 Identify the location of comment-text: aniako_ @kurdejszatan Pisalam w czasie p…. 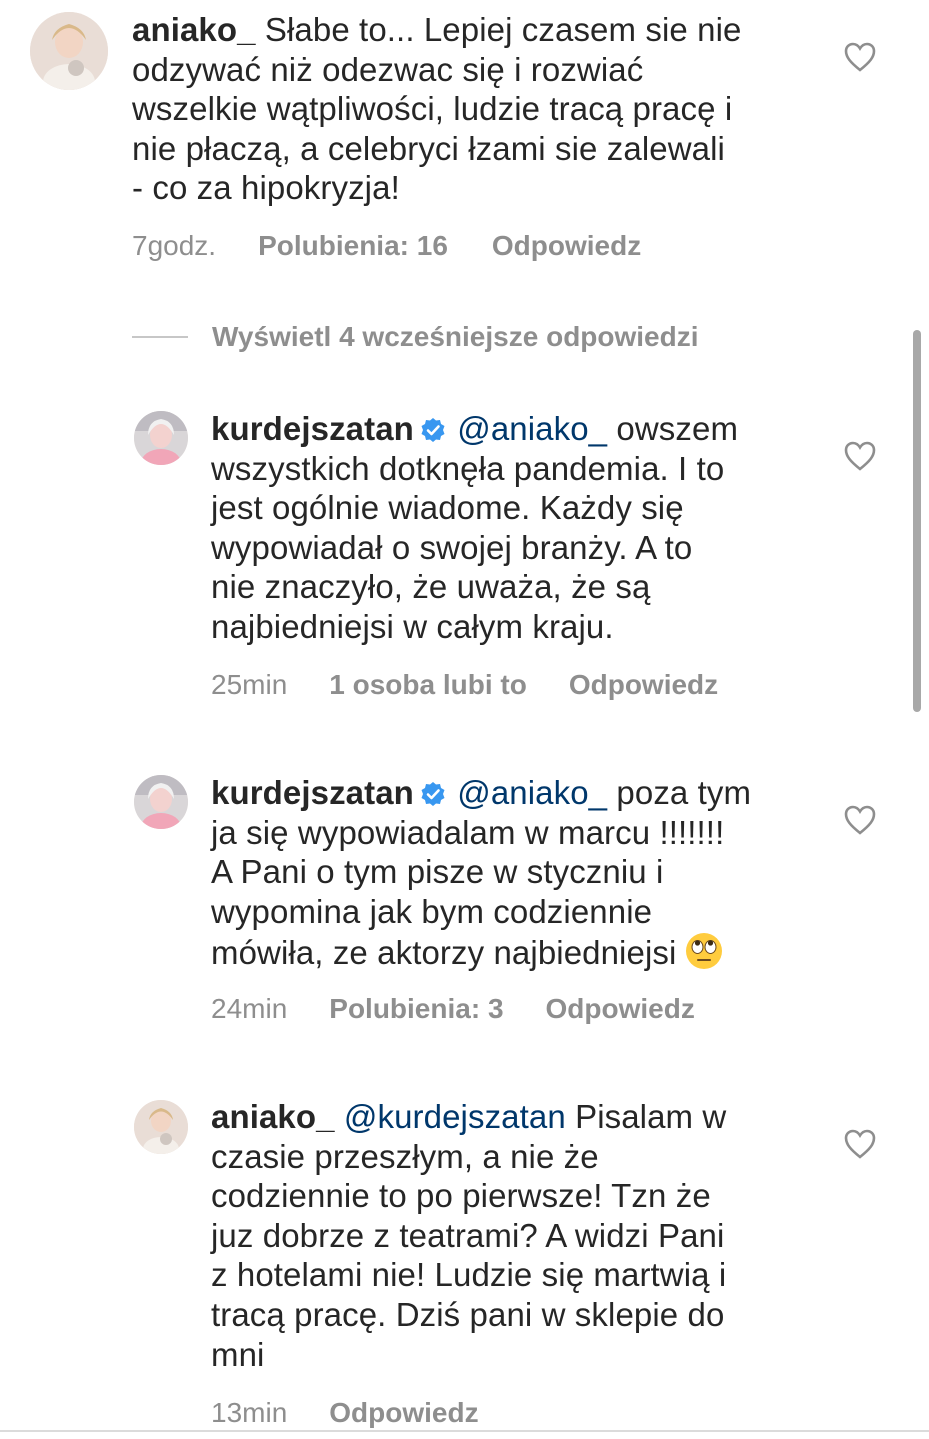
(511, 1235).